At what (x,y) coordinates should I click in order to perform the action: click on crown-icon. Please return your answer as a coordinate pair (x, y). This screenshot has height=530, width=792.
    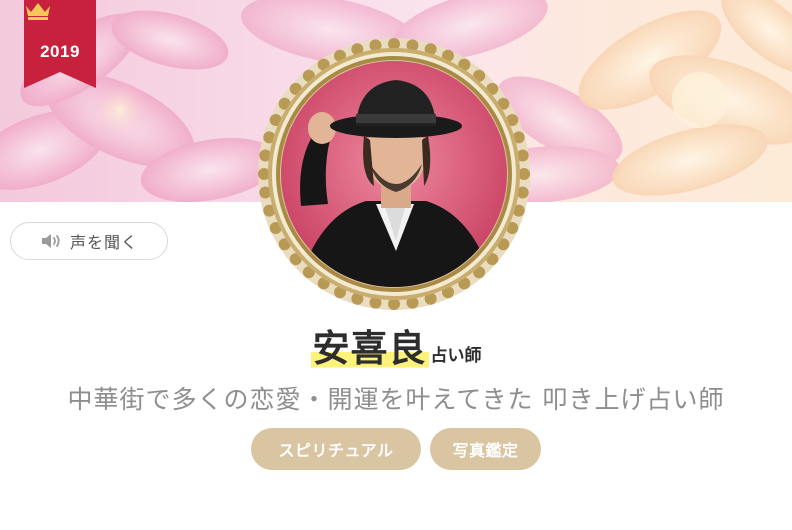
    Looking at the image, I should click on (38, 11).